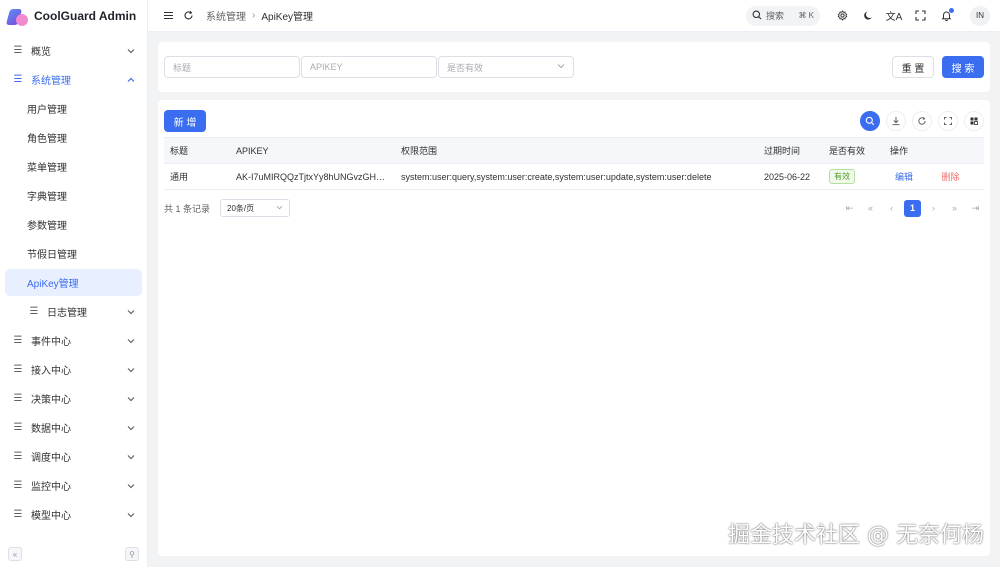 Image resolution: width=1000 pixels, height=567 pixels. What do you see at coordinates (73, 16) in the screenshot?
I see `app-logo: CoolGuard Admin` at bounding box center [73, 16].